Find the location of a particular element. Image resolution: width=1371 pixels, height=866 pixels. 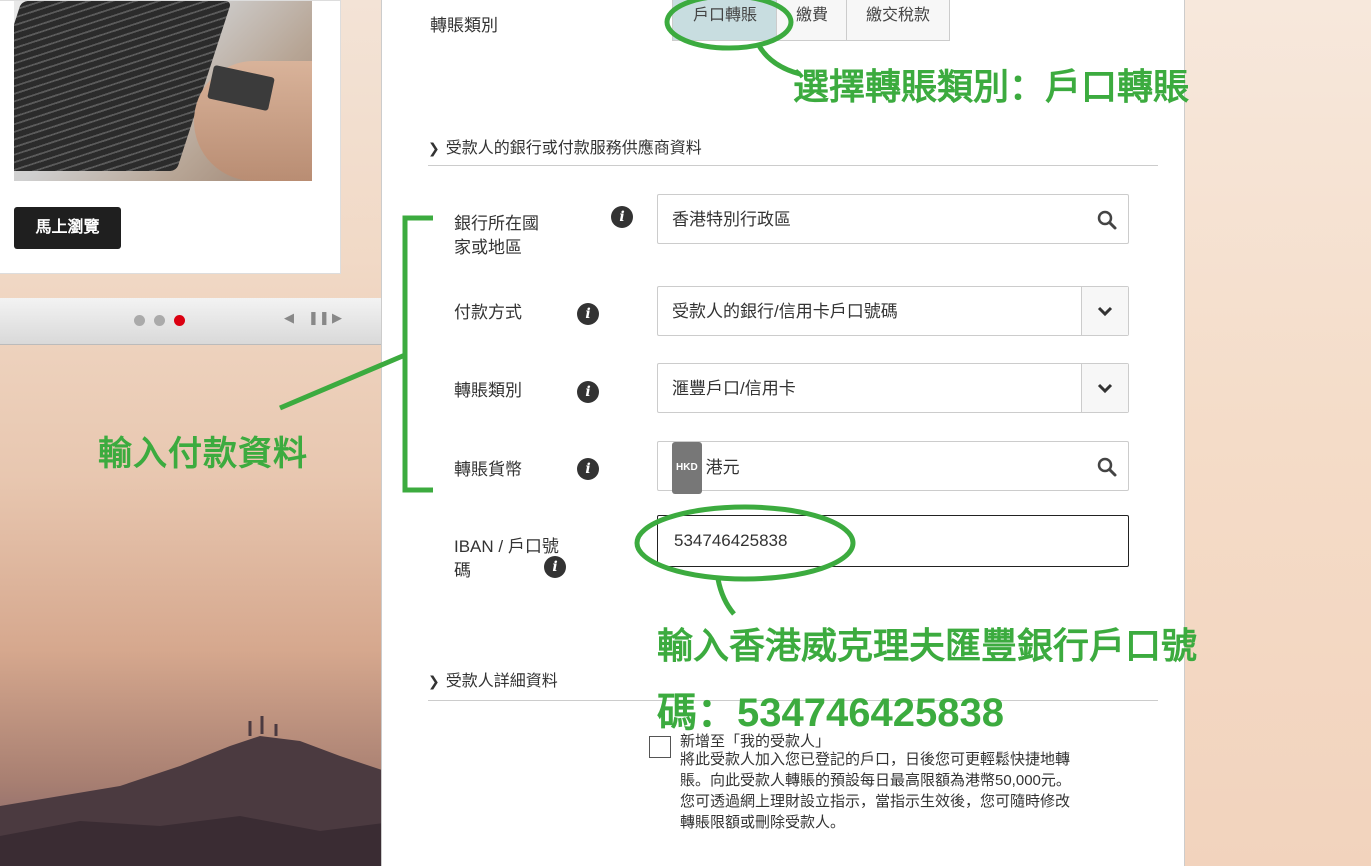

annotation-select-type: 選擇轉賬類別：戶口轉賬 is located at coordinates (991, 86).